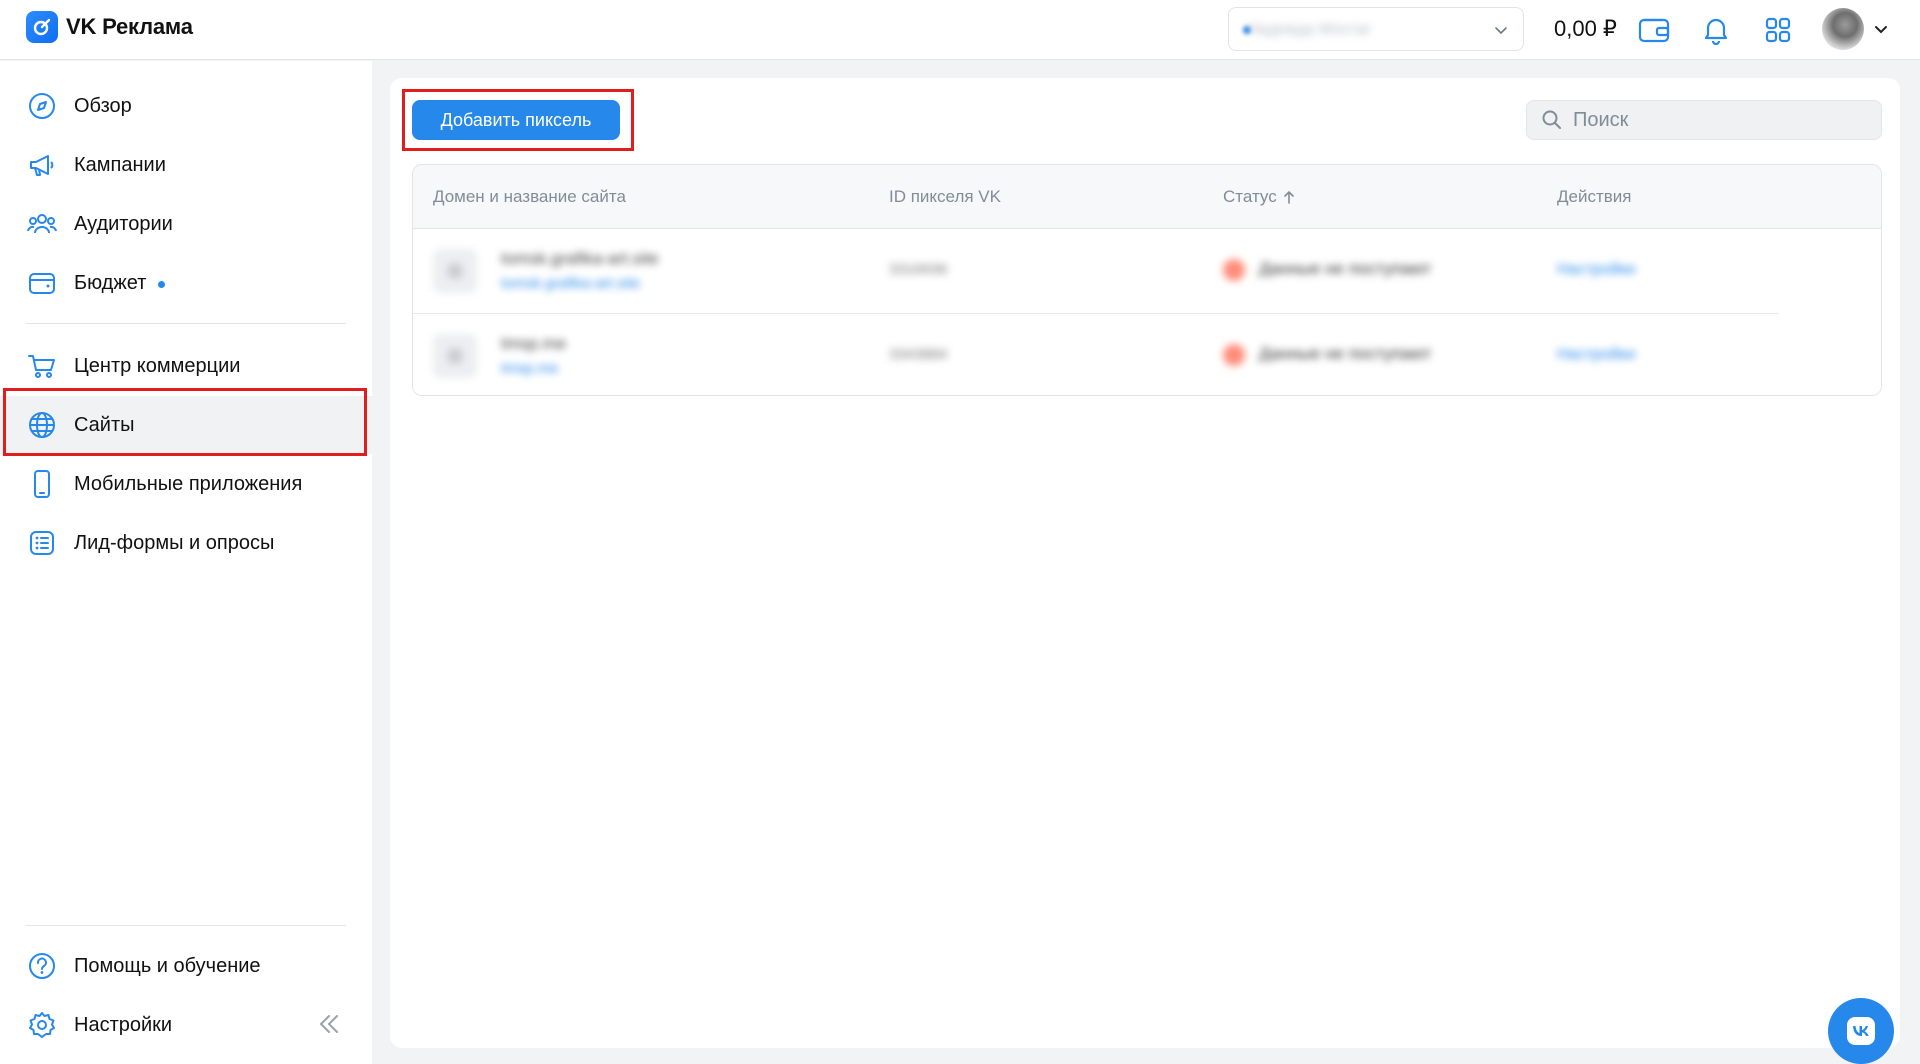  I want to click on search-box, so click(1704, 120).